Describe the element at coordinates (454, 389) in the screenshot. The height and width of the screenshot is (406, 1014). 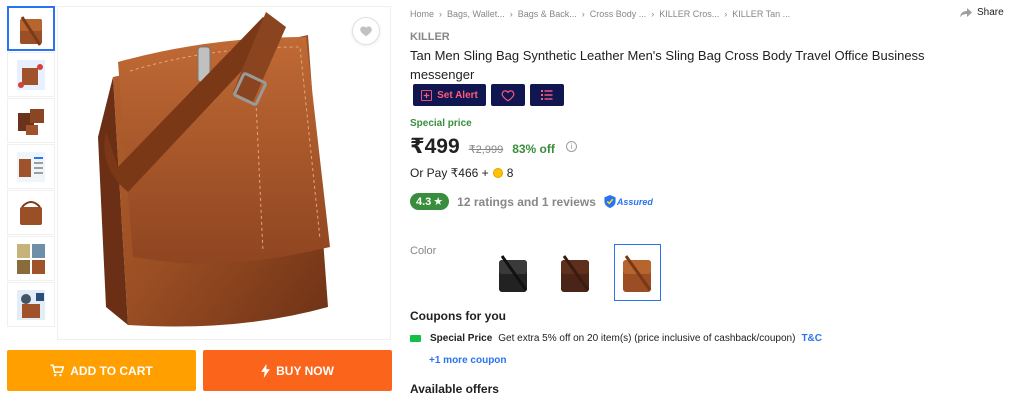
I see `available-offers-heading: Available offers` at that location.